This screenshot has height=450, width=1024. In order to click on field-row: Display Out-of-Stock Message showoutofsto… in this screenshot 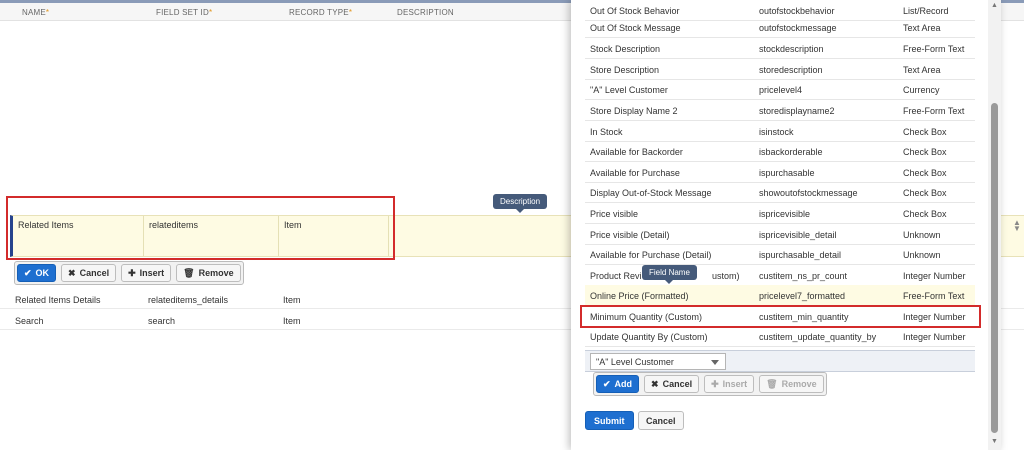, I will do `click(780, 192)`.